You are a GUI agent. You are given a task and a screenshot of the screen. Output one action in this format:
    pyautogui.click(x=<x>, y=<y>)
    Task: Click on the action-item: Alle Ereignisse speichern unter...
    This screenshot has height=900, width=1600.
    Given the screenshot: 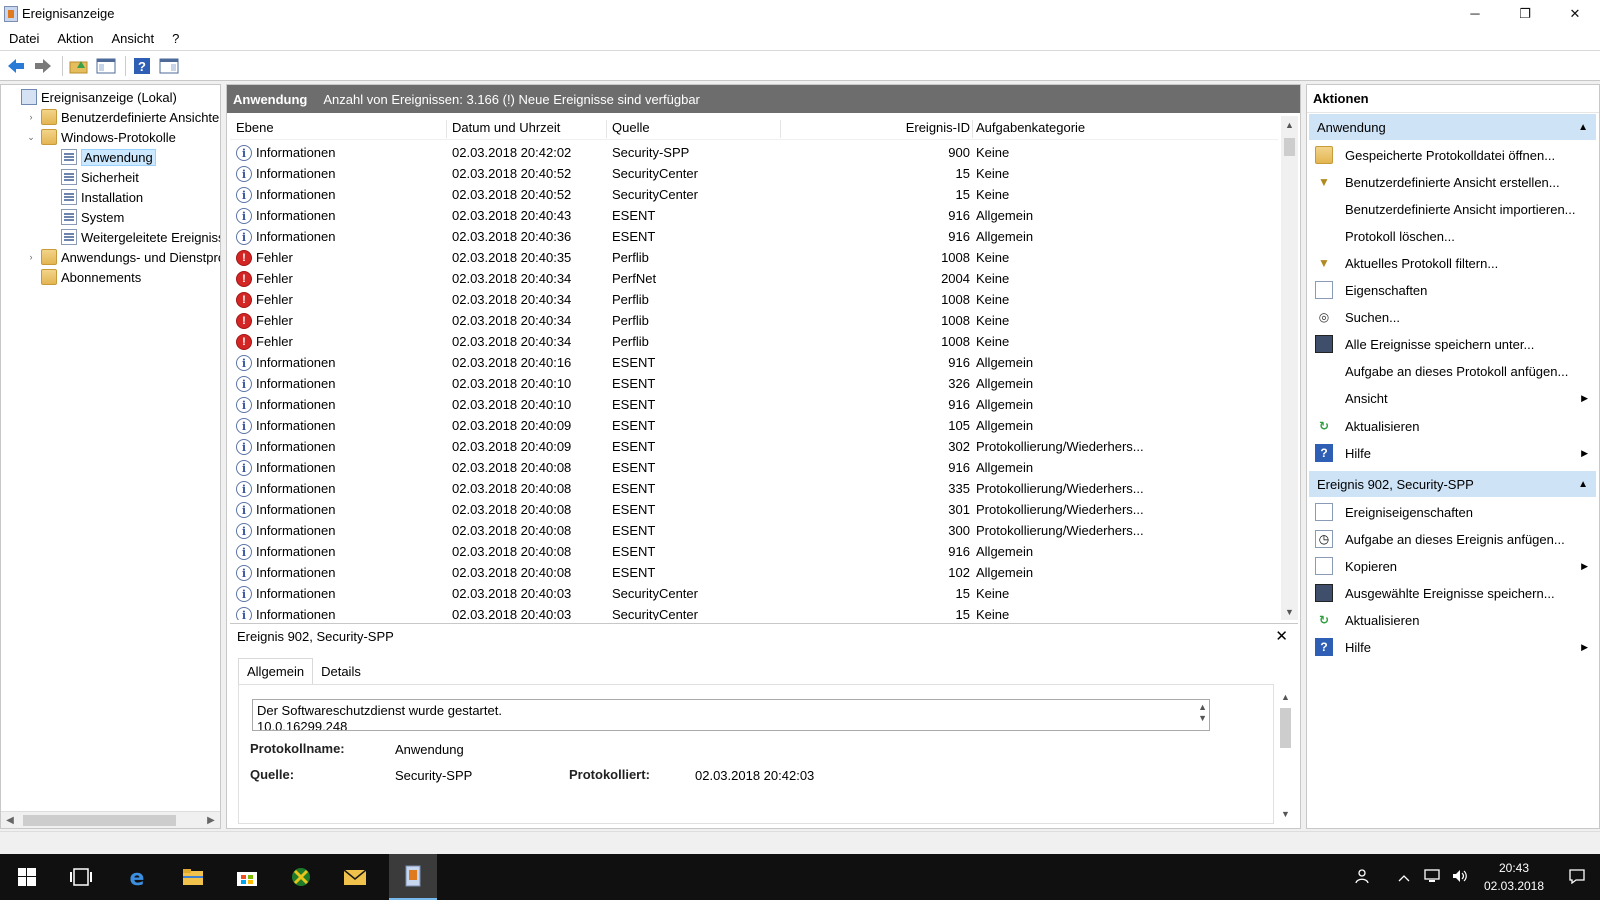 What is the action you would take?
    pyautogui.click(x=1452, y=344)
    